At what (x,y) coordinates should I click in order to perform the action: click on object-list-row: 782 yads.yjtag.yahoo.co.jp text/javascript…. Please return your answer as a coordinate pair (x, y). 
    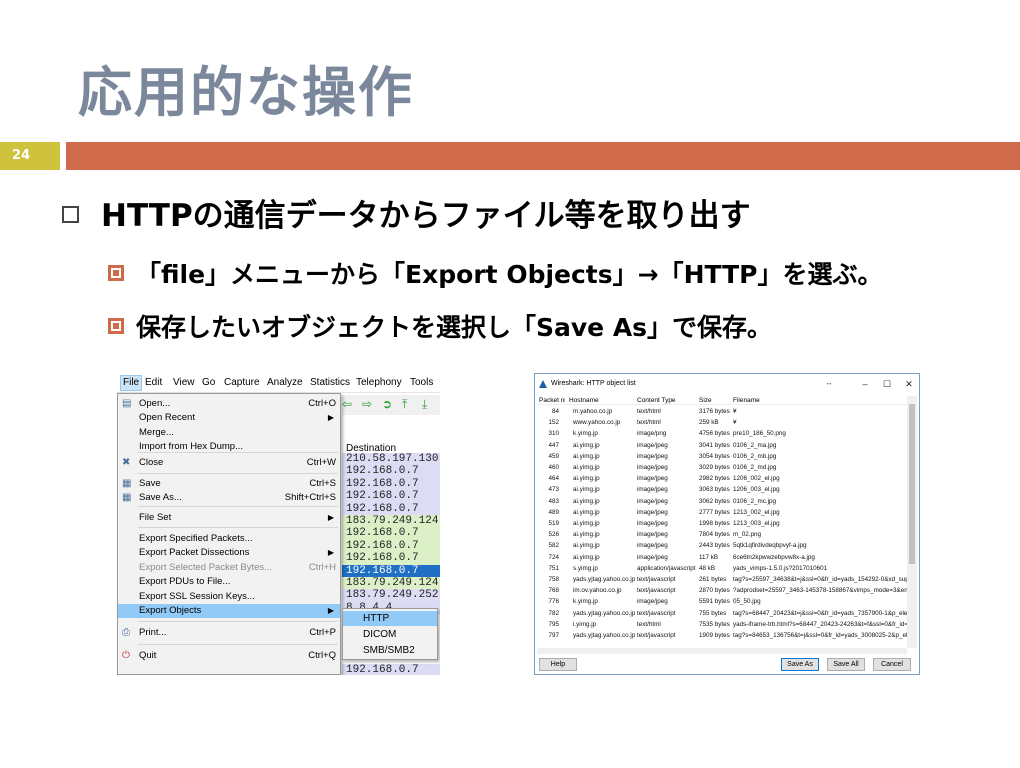
    Looking at the image, I should click on (722, 613).